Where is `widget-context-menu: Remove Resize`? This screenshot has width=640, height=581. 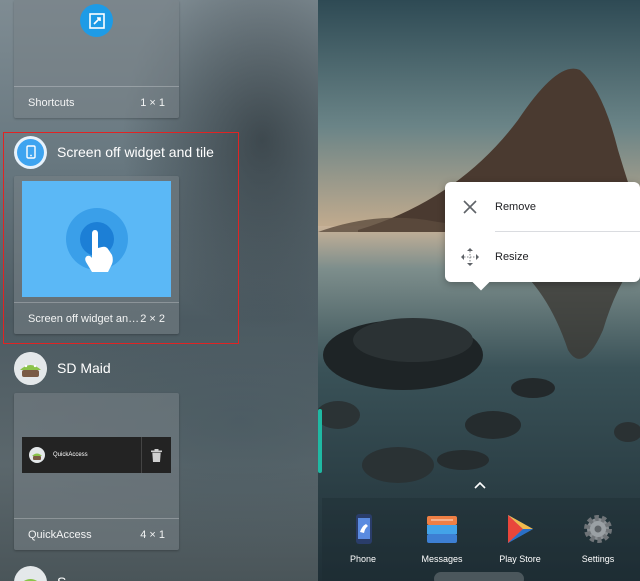 widget-context-menu: Remove Resize is located at coordinates (542, 232).